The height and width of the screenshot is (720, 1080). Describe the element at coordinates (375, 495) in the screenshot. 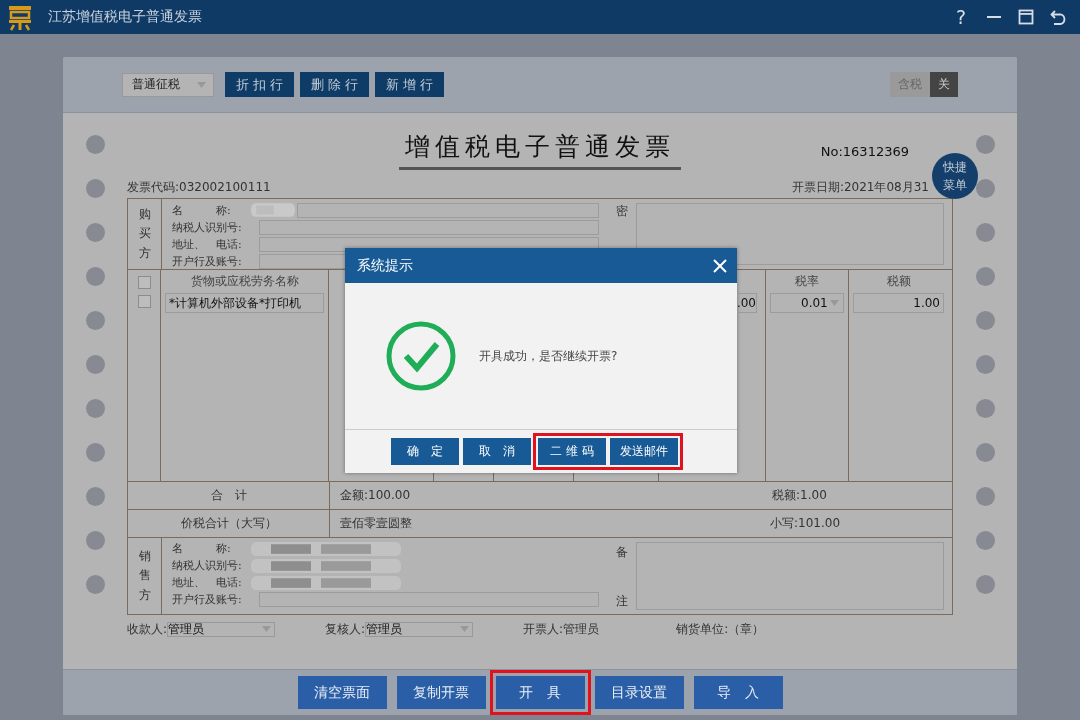

I see `total-amount: 金额:100.00` at that location.